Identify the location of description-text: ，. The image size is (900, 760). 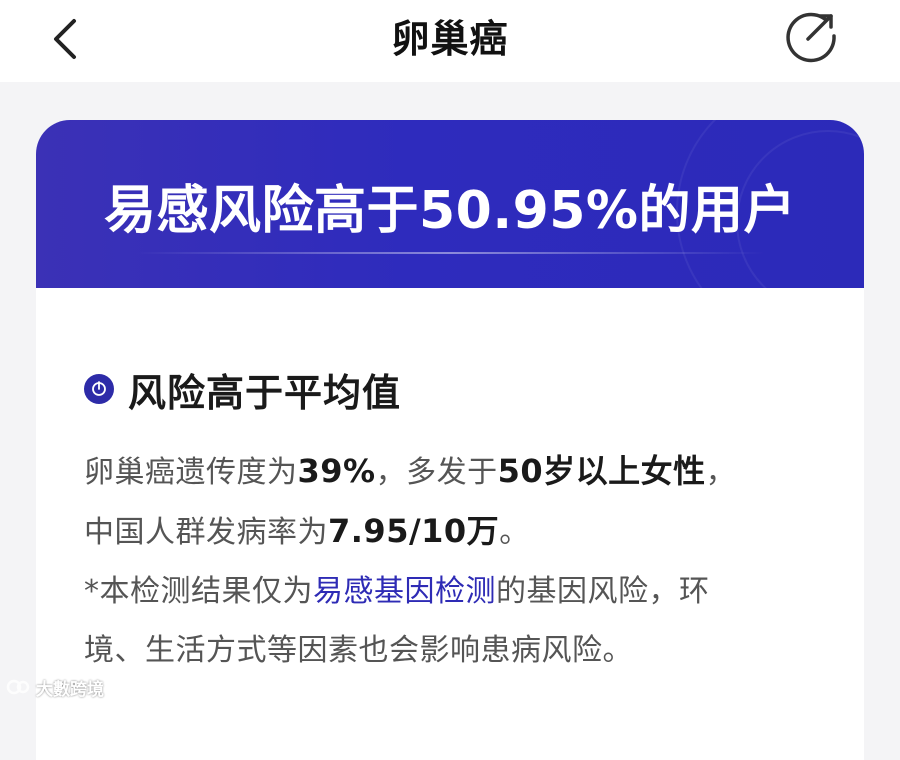
(721, 472).